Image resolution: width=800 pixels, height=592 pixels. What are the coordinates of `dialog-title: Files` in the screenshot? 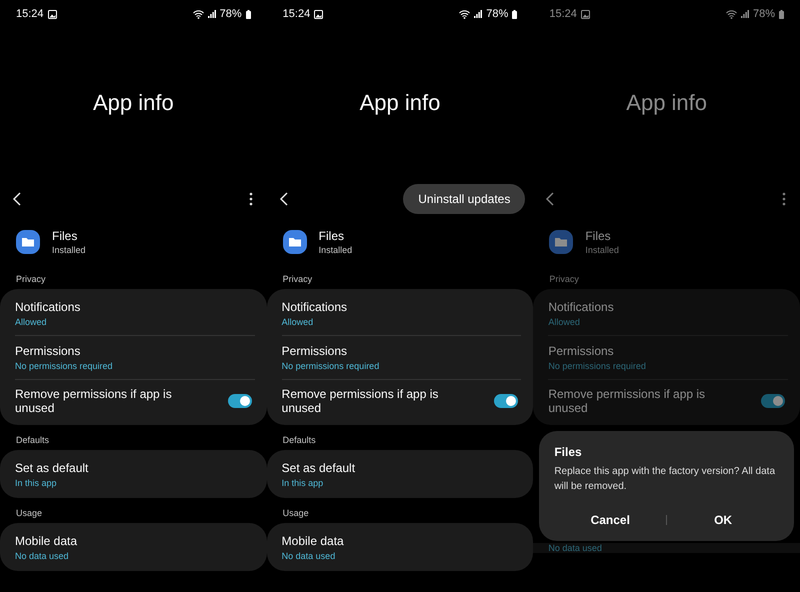 It's located at (568, 452).